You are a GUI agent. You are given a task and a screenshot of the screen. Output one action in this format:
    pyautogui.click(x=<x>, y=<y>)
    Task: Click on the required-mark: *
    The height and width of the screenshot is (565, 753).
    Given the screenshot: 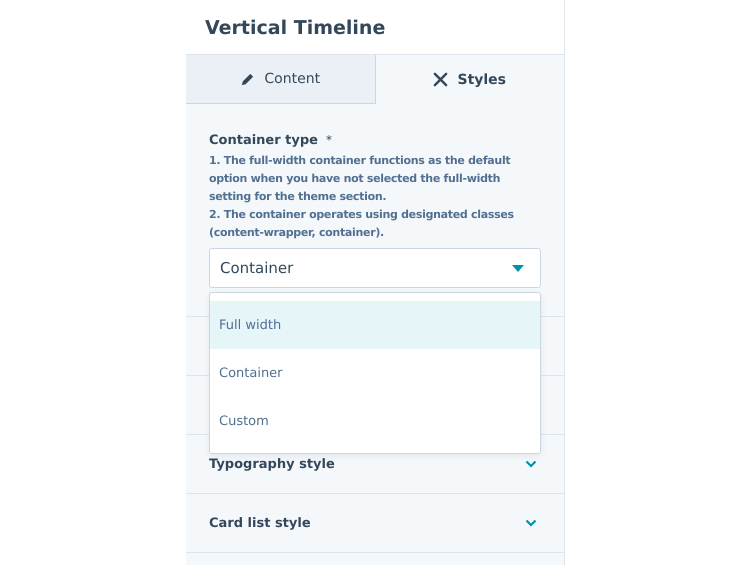 What is the action you would take?
    pyautogui.click(x=329, y=140)
    